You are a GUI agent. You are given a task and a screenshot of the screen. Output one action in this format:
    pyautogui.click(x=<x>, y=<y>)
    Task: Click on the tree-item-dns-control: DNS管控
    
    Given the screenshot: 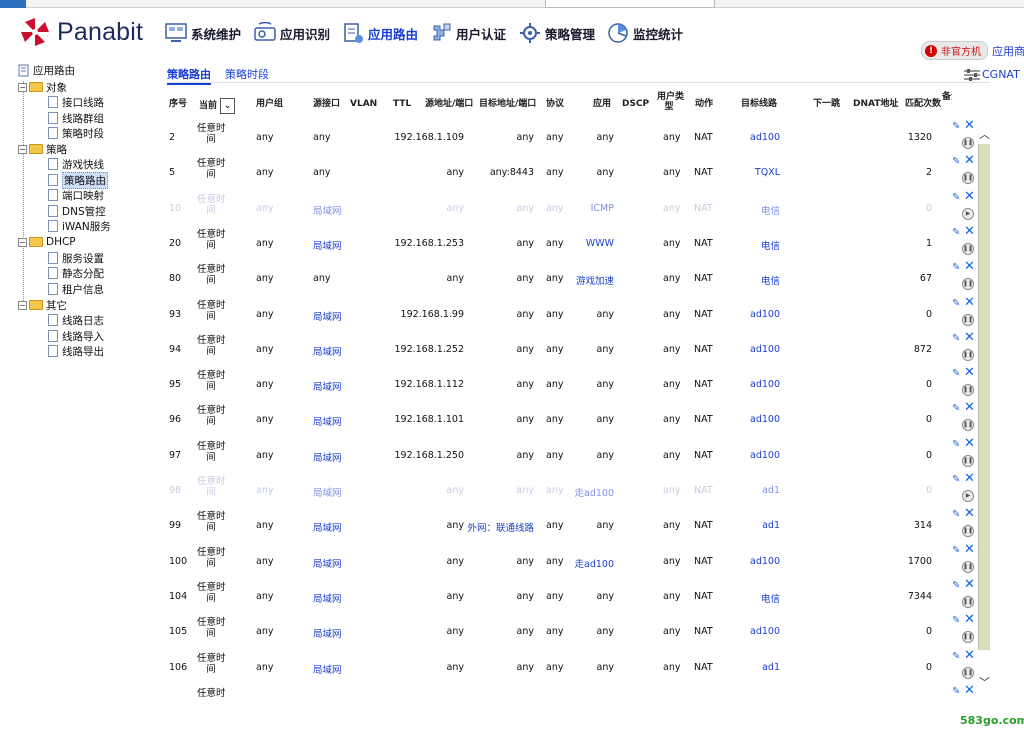 What is the action you would take?
    pyautogui.click(x=77, y=211)
    